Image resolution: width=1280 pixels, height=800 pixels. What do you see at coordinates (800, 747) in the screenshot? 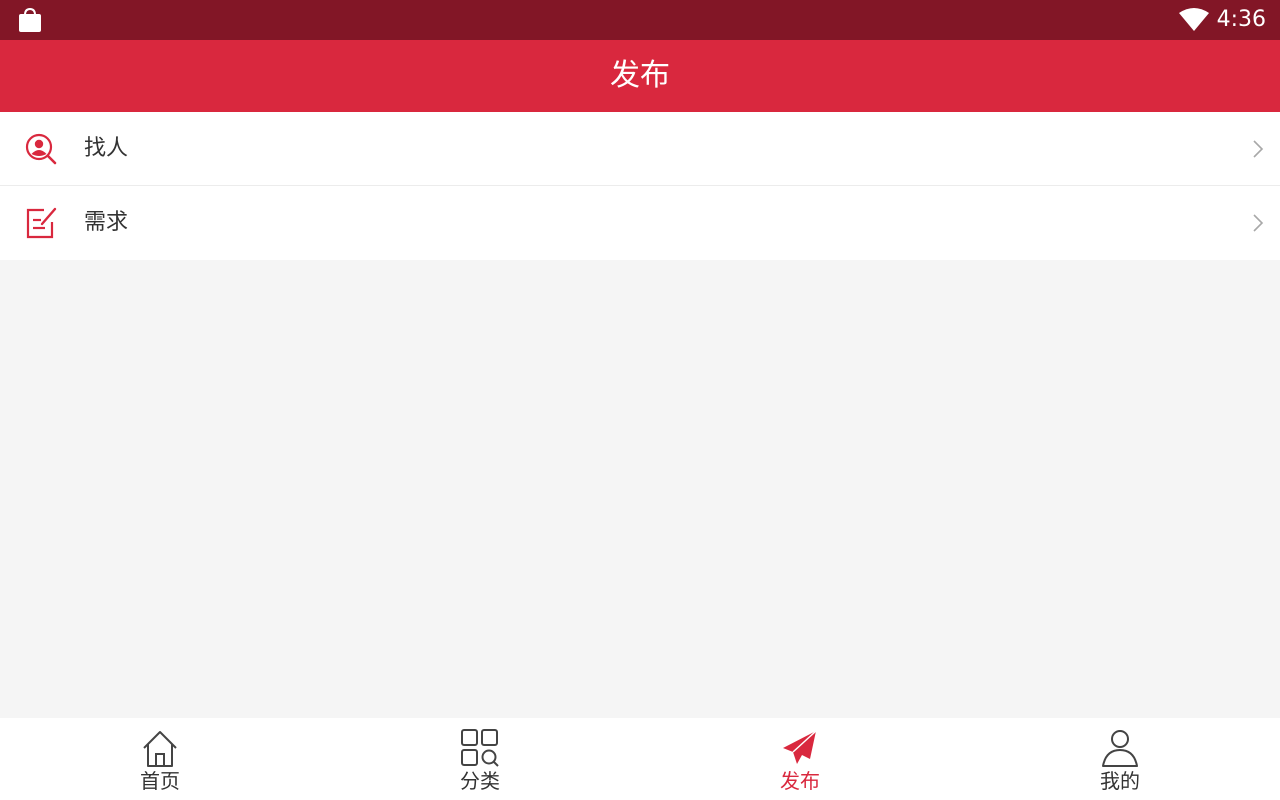
I see `paper-plane-icon` at bounding box center [800, 747].